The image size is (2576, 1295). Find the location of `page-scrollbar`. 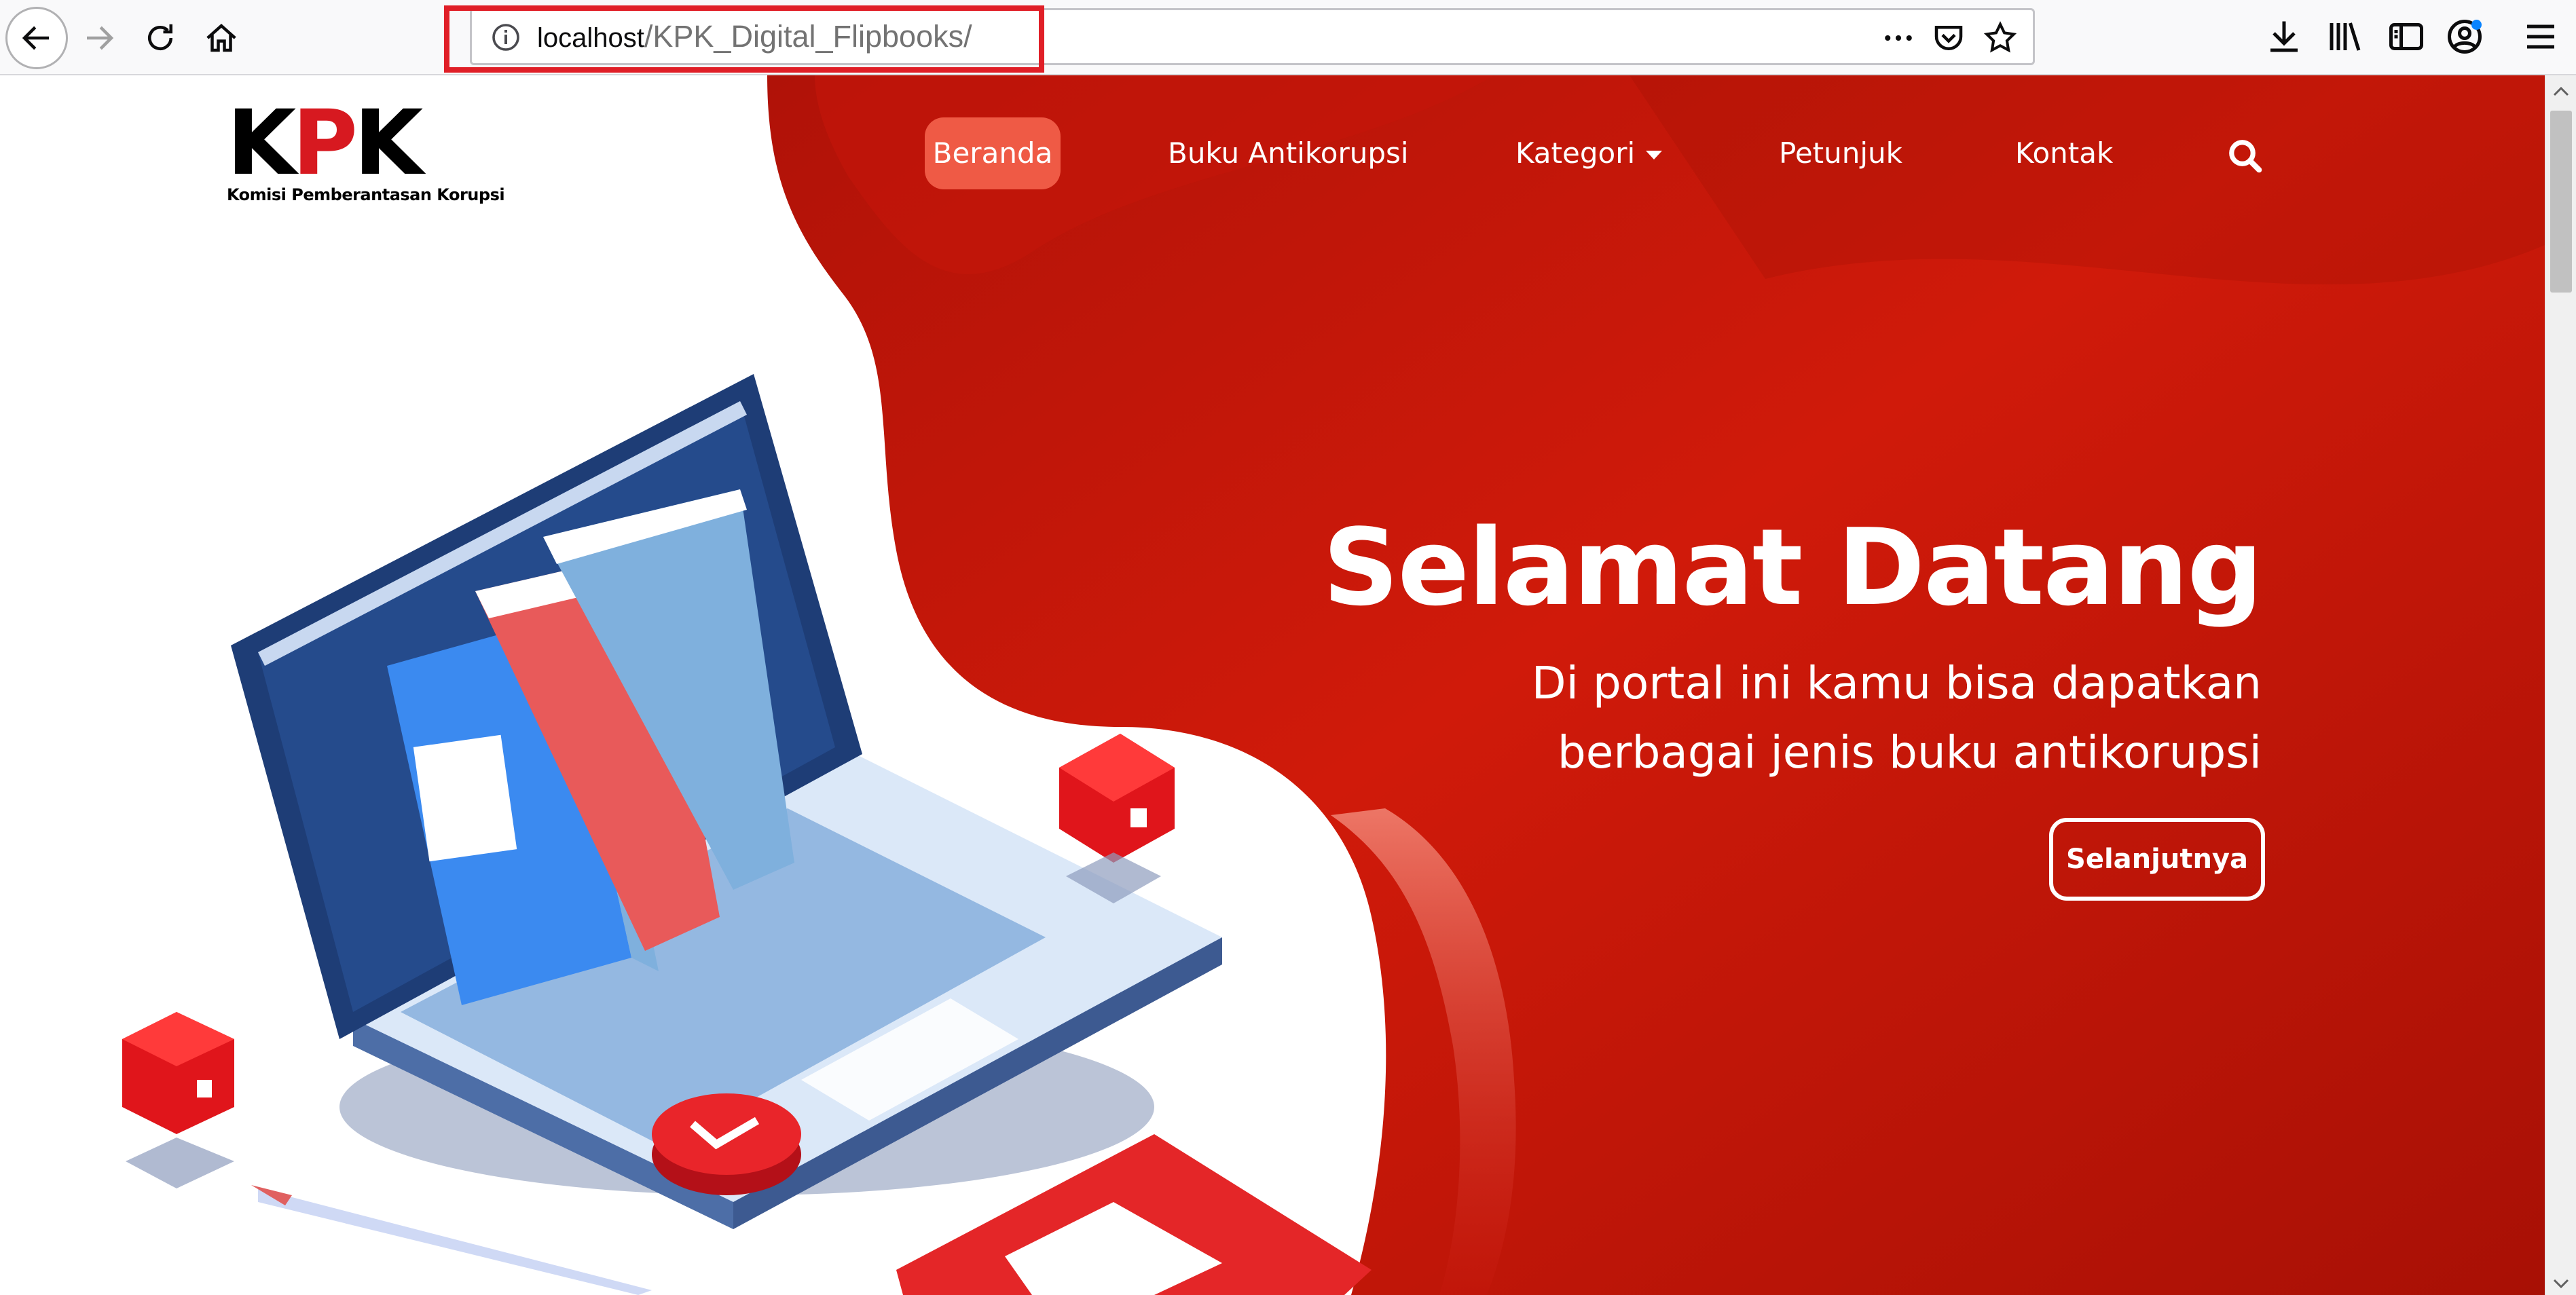

page-scrollbar is located at coordinates (2560, 685).